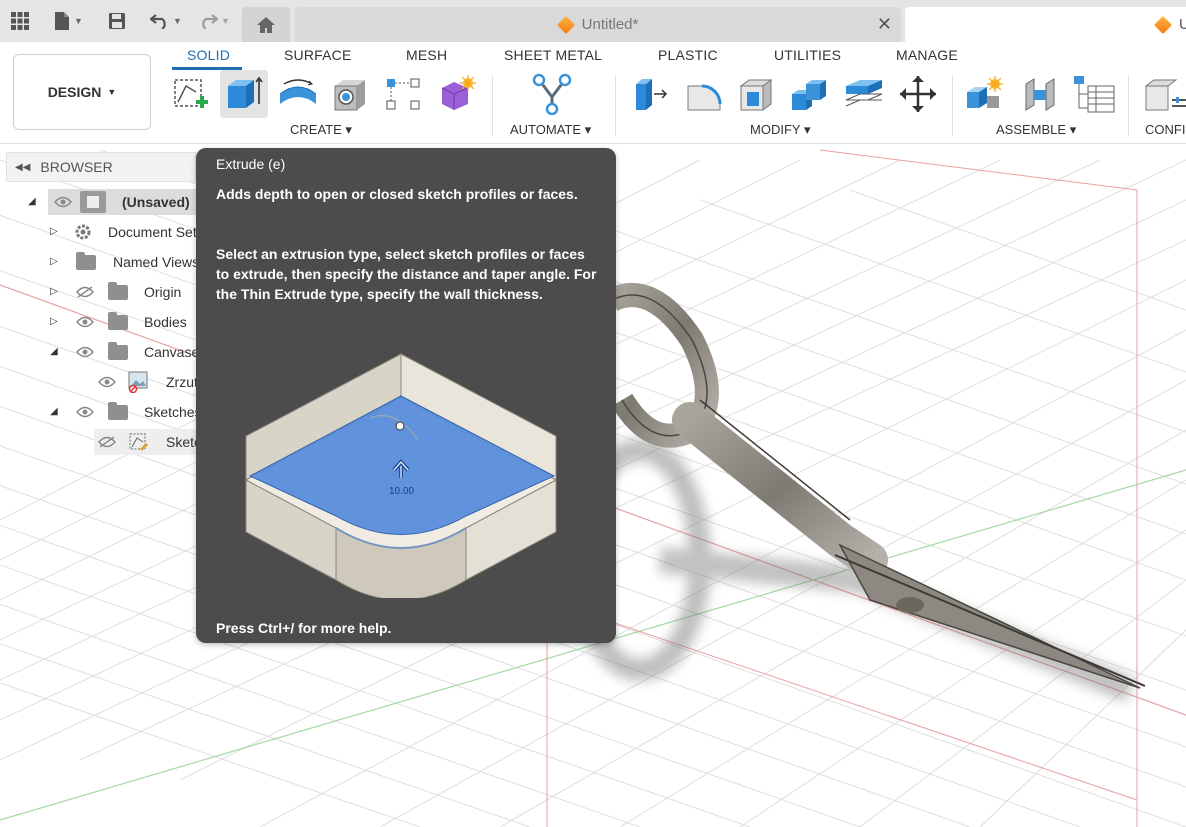  I want to click on extrude-icon, so click(245, 92).